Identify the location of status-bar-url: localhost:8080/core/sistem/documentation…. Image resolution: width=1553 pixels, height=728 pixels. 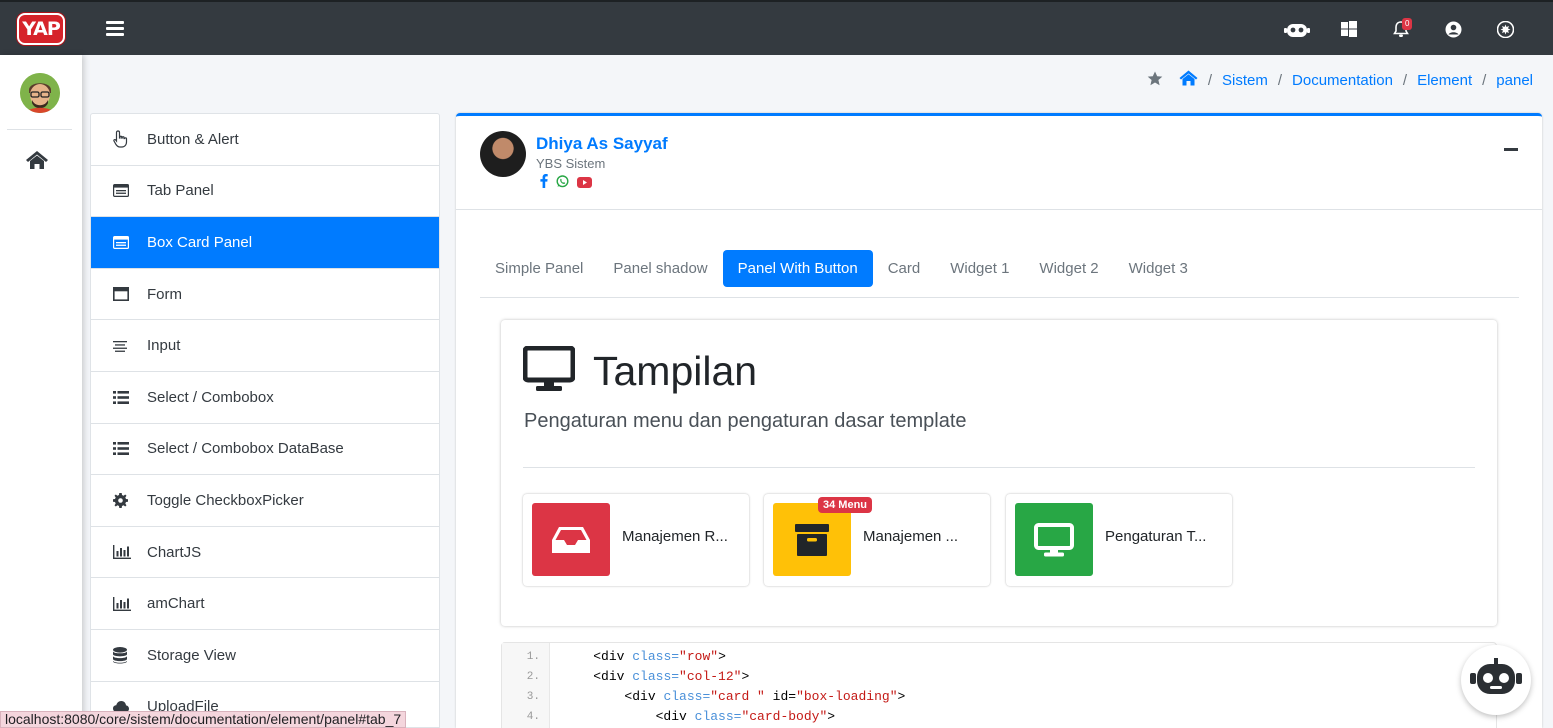
(203, 719).